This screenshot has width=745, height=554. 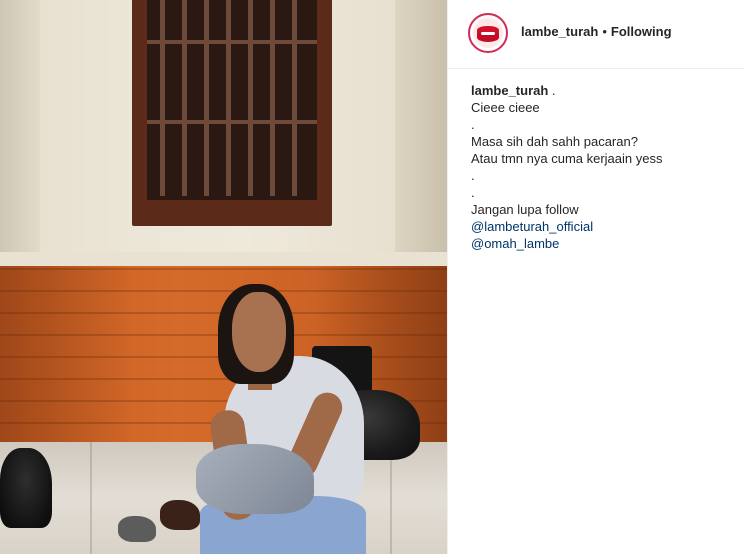 What do you see at coordinates (26, 488) in the screenshot?
I see `black-bag` at bounding box center [26, 488].